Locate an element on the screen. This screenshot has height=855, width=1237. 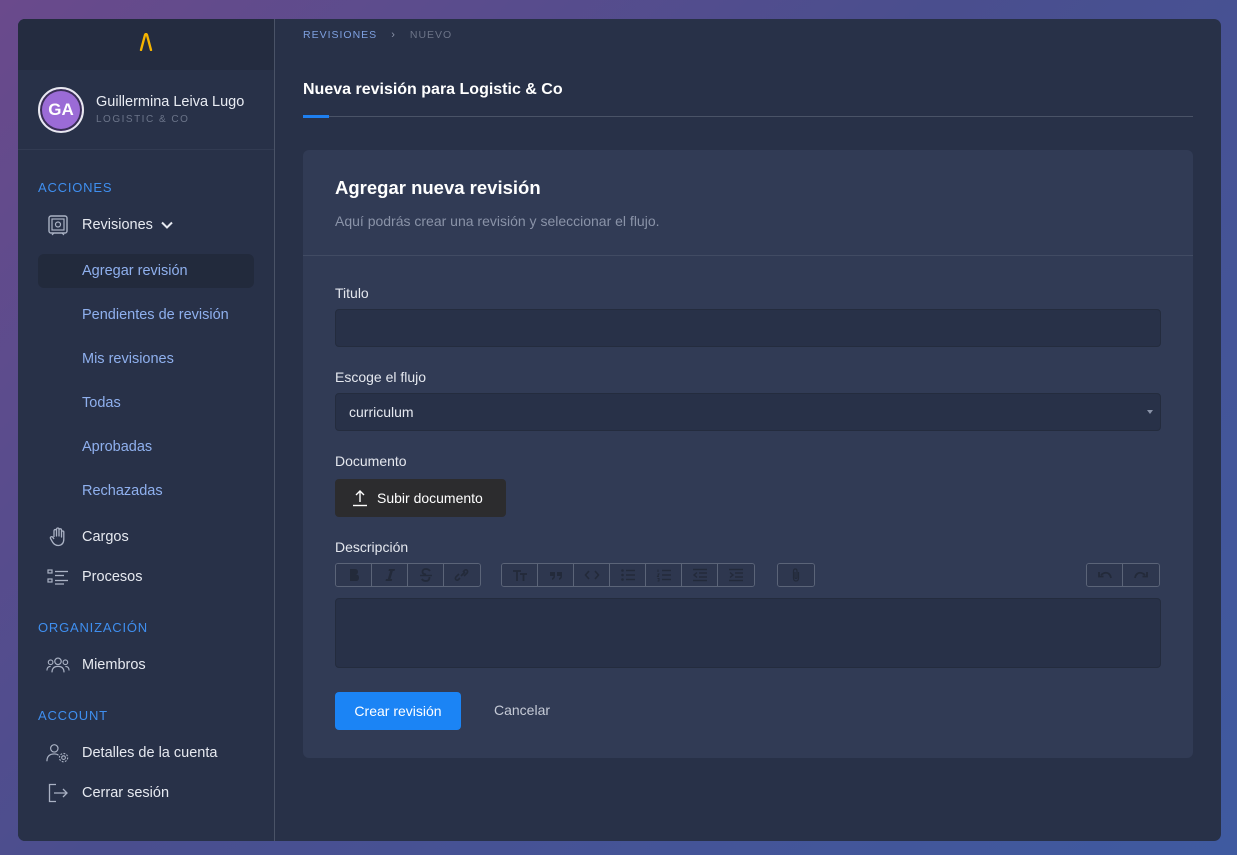
user-settings-icon is located at coordinates (58, 753).